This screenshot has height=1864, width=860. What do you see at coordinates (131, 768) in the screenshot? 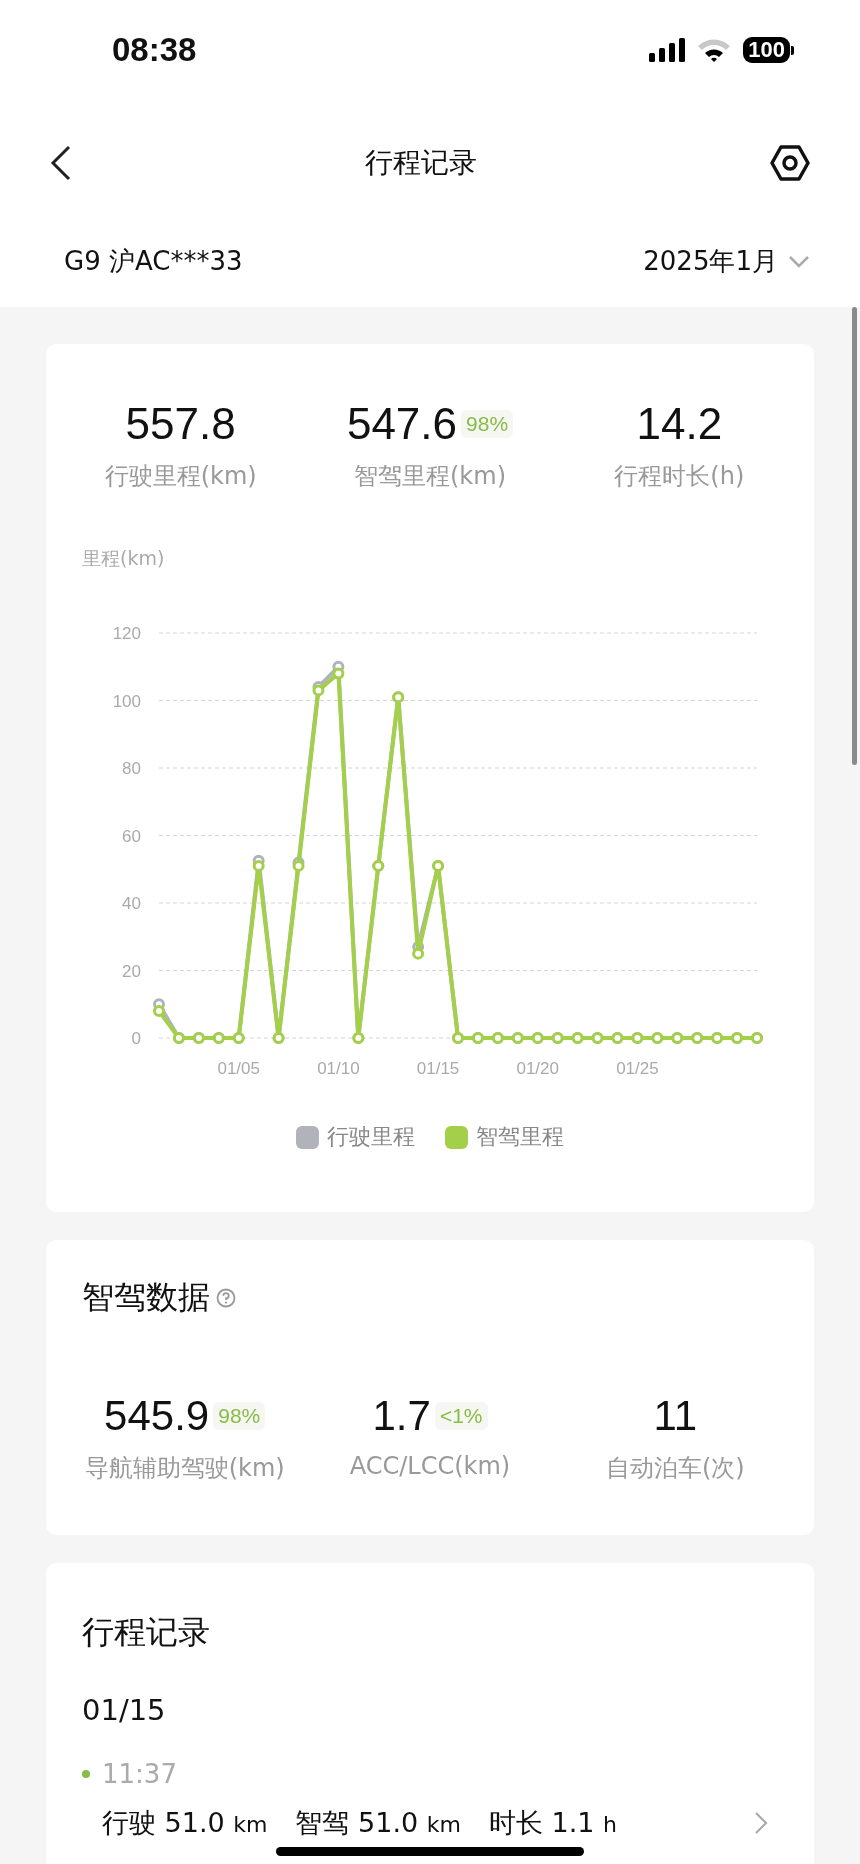
I see `y-tick-label: 80` at bounding box center [131, 768].